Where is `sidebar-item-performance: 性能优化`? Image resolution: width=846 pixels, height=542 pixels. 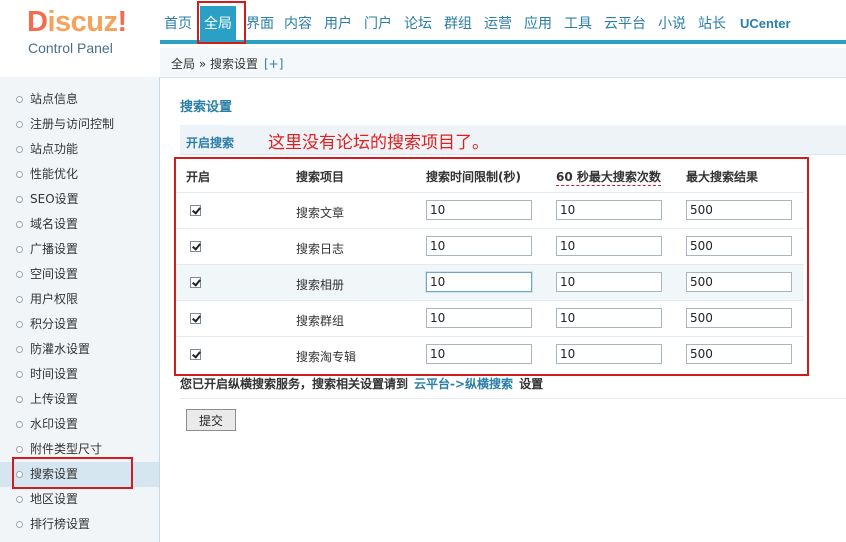 sidebar-item-performance: 性能优化 is located at coordinates (79, 174).